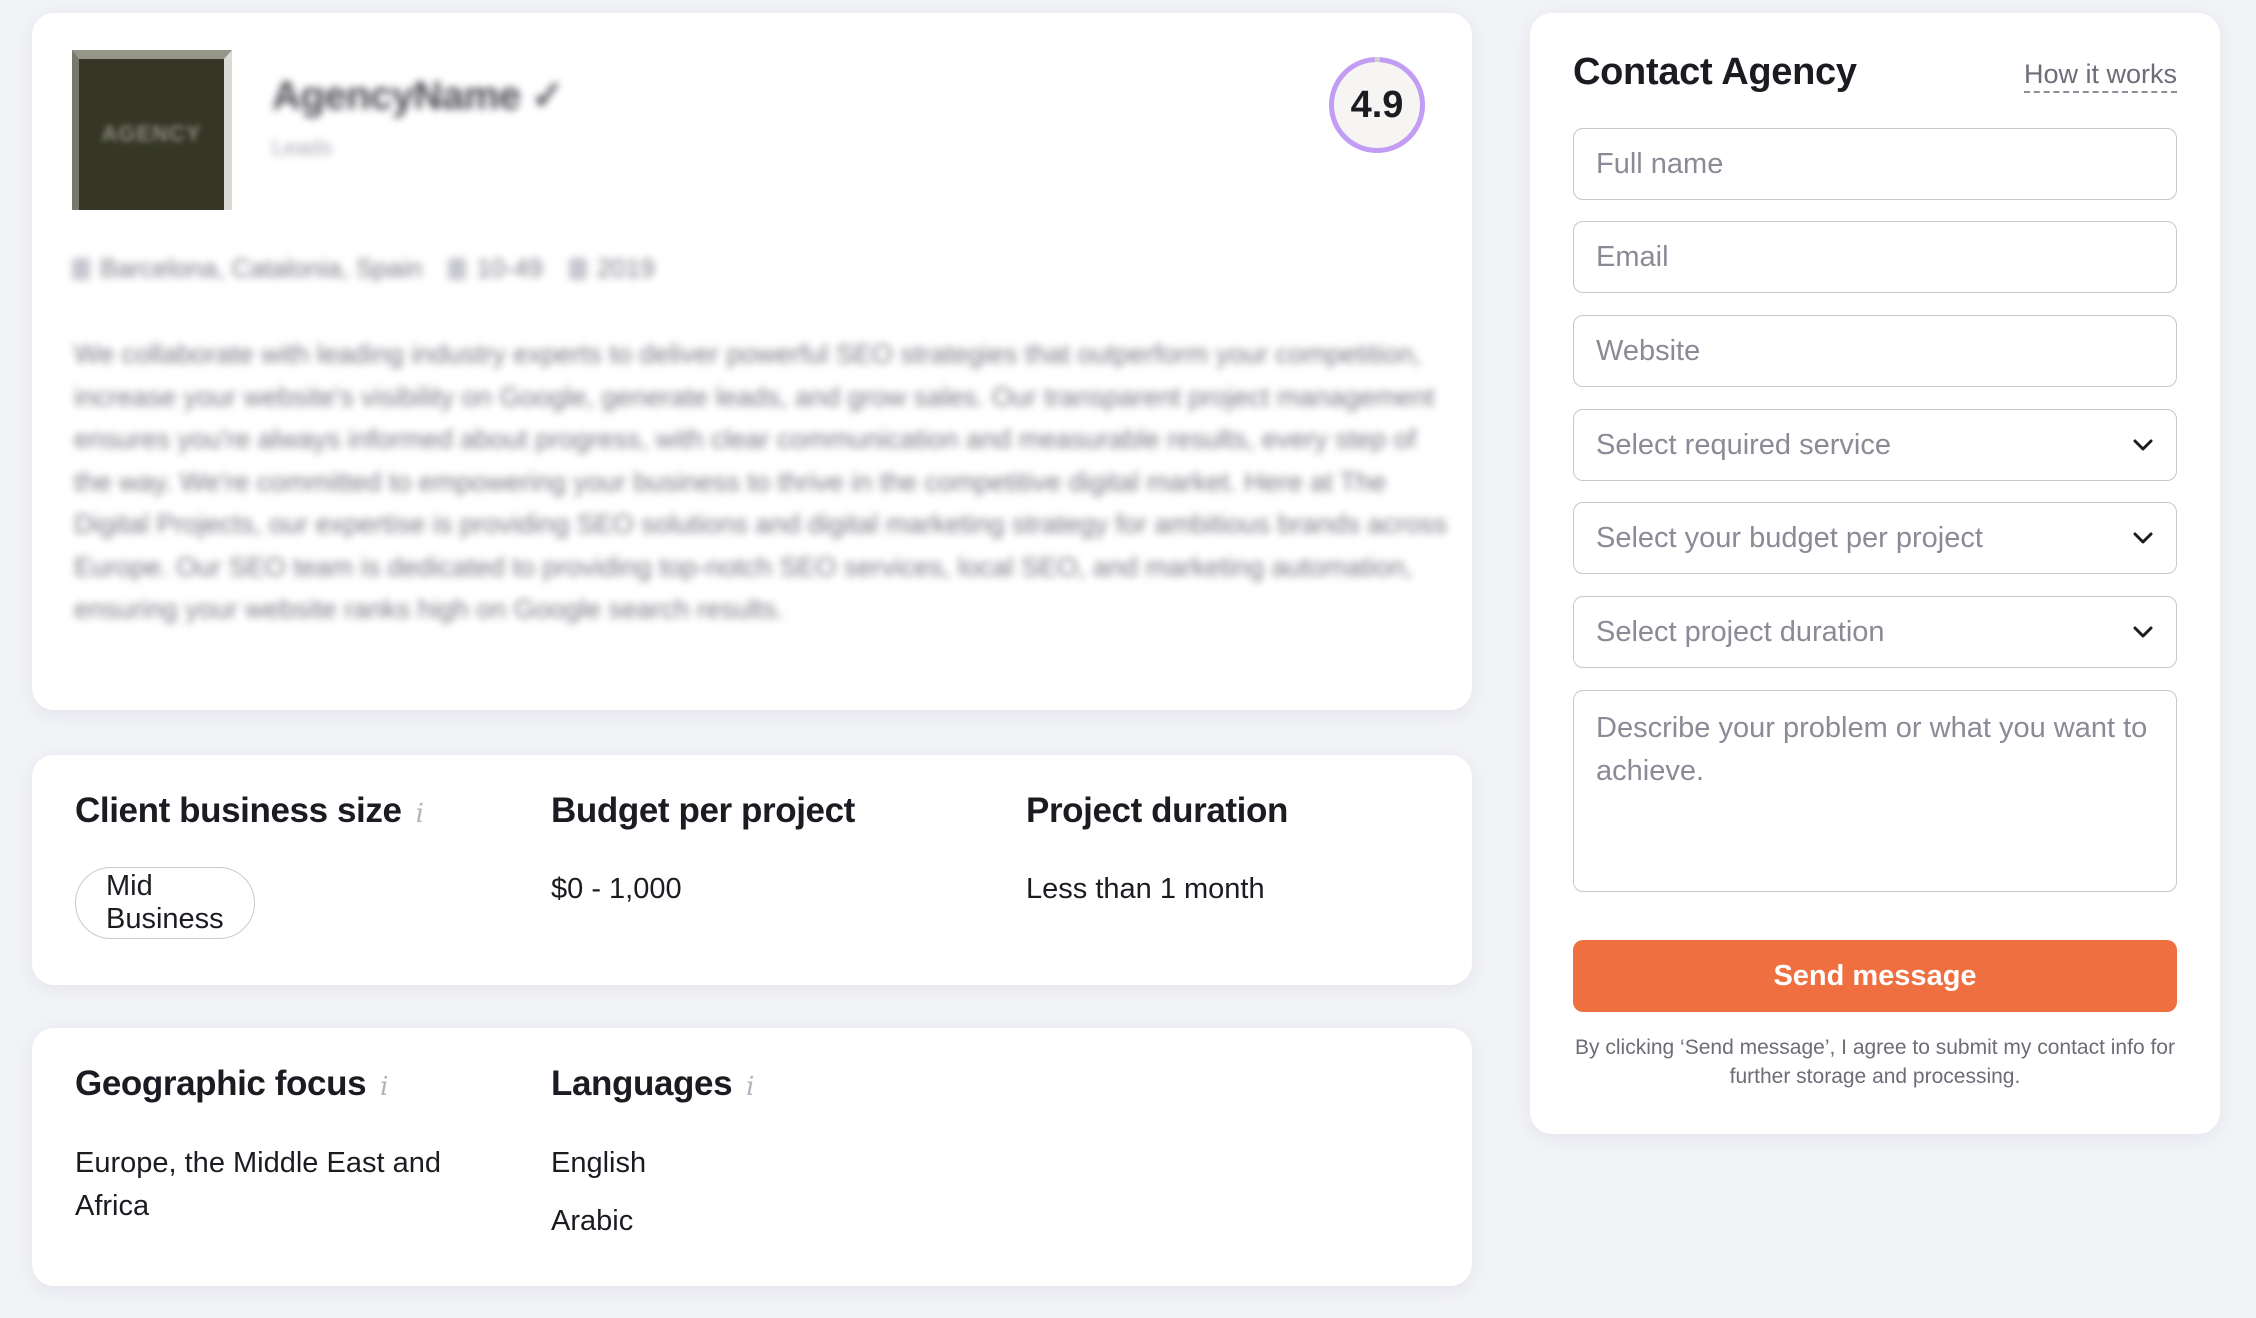 This screenshot has width=2256, height=1318. Describe the element at coordinates (1740, 631) in the screenshot. I see `duration-select-label: Select project duration` at that location.